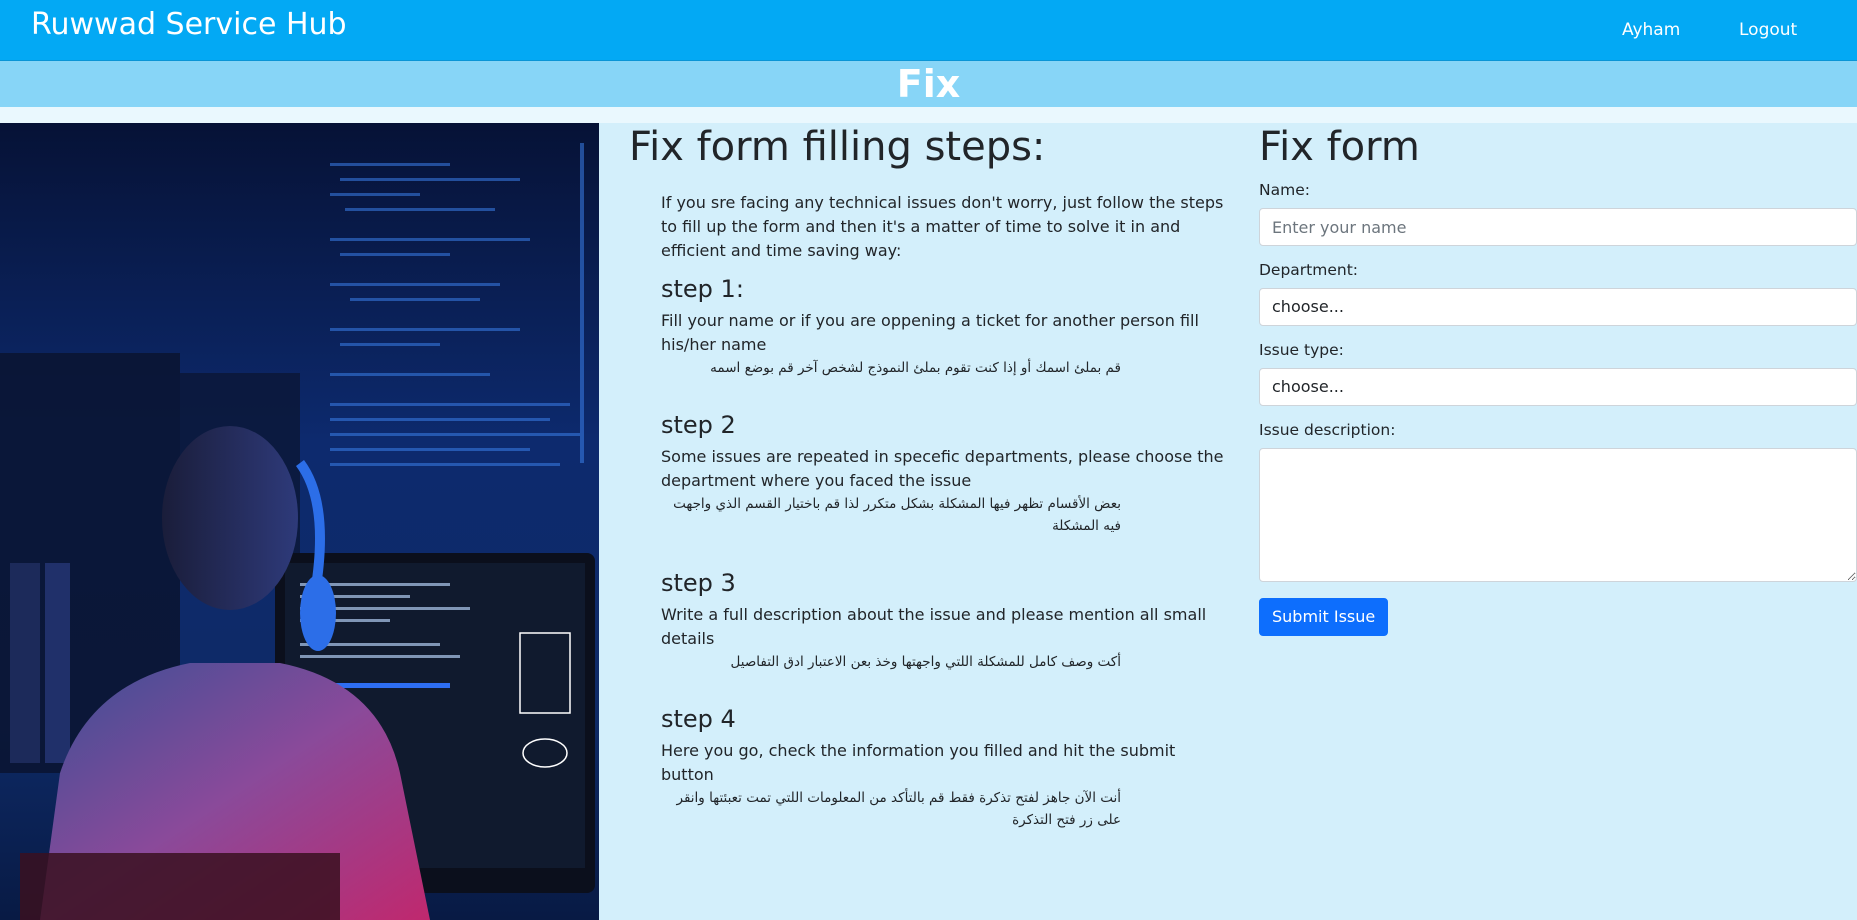 This screenshot has width=1857, height=920. I want to click on description-label: Issue description:, so click(1327, 430).